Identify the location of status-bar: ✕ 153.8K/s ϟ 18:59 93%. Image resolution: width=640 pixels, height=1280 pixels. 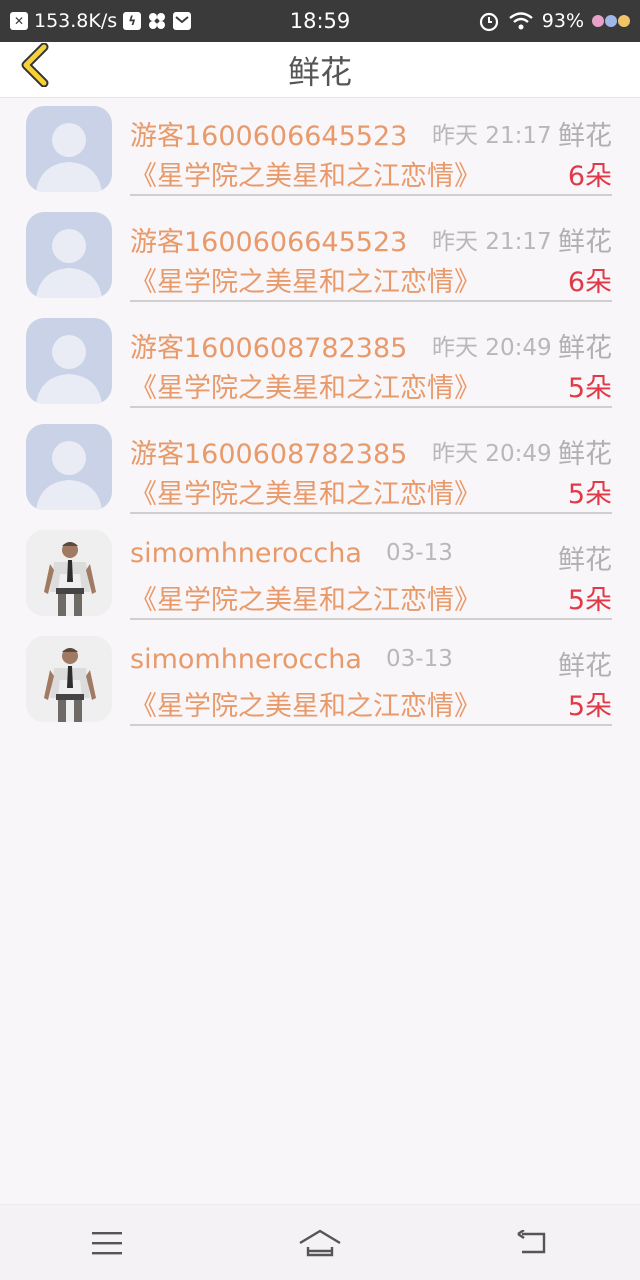
(320, 21).